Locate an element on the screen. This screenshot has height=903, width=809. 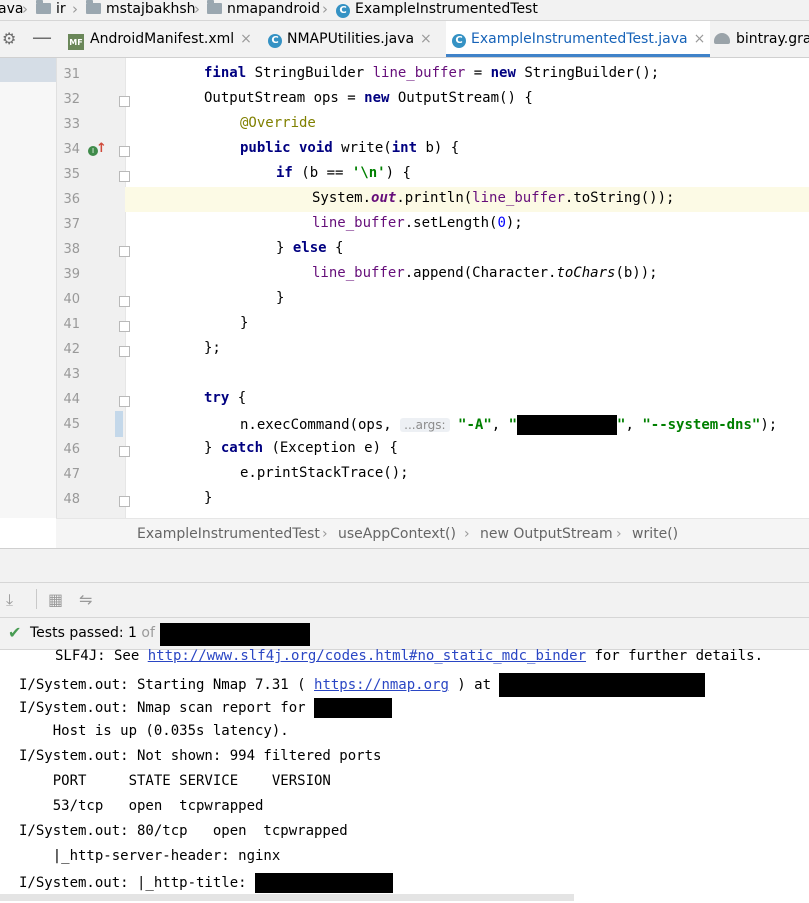
code-line: @Override is located at coordinates (278, 123).